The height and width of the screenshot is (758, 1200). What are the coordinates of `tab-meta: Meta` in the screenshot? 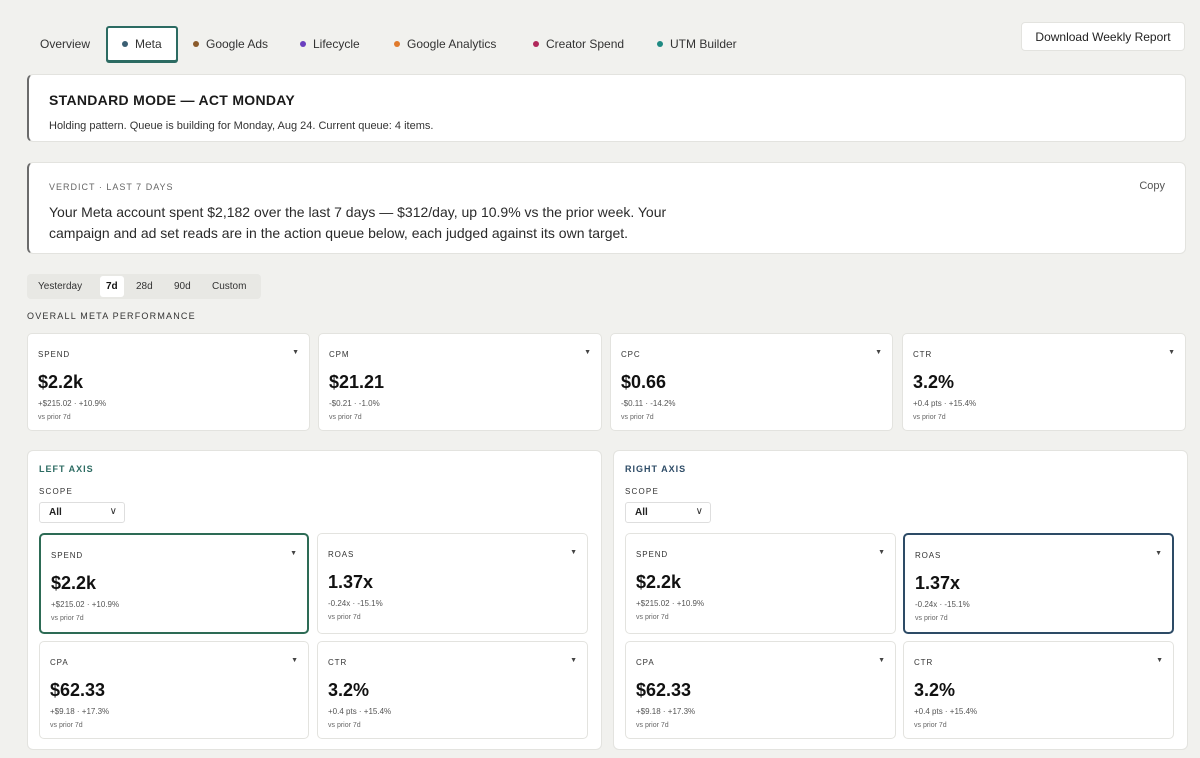 It's located at (142, 44).